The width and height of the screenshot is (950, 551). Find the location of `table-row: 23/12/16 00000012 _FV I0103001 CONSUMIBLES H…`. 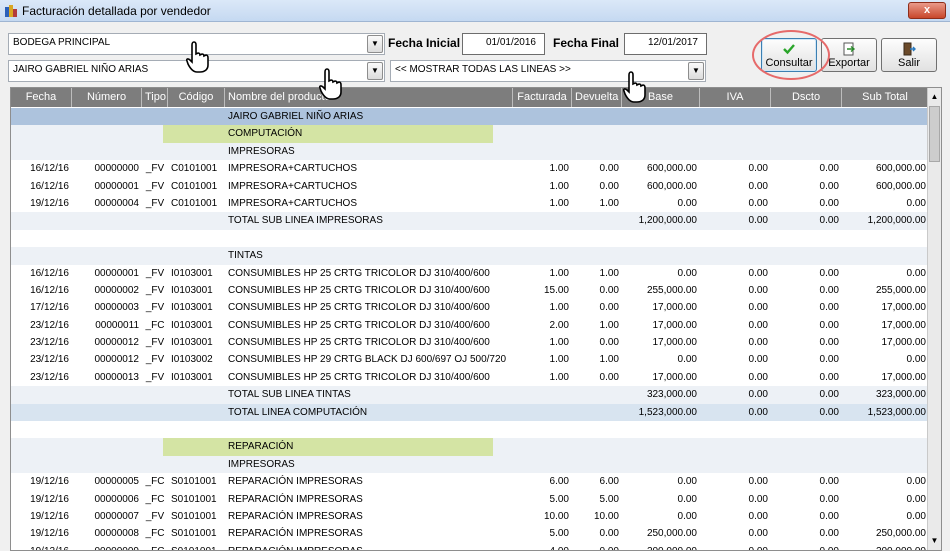

table-row: 23/12/16 00000012 _FV I0103001 CONSUMIBLES H… is located at coordinates (470, 342).